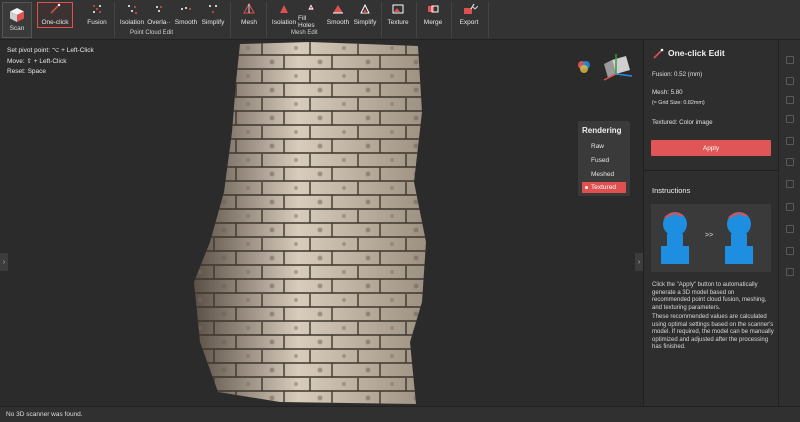  Describe the element at coordinates (711, 170) in the screenshot. I see `divider` at that location.